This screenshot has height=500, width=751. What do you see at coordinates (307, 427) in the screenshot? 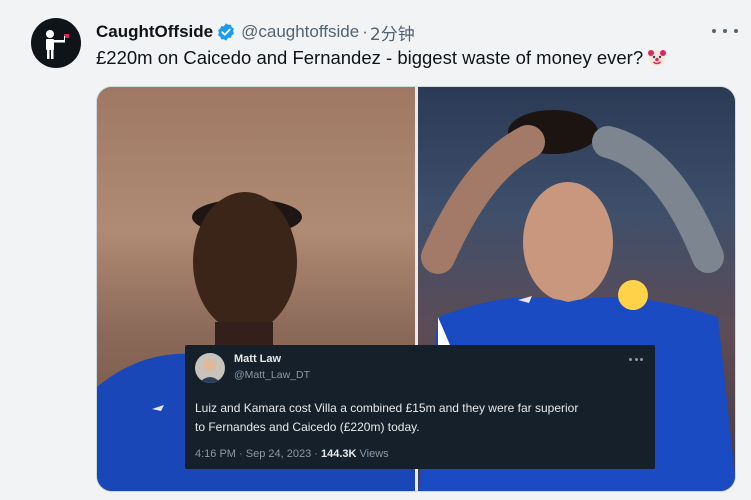
I see `embedded-text-line2: to Fernandes and Caicedo (£220m) today.` at bounding box center [307, 427].